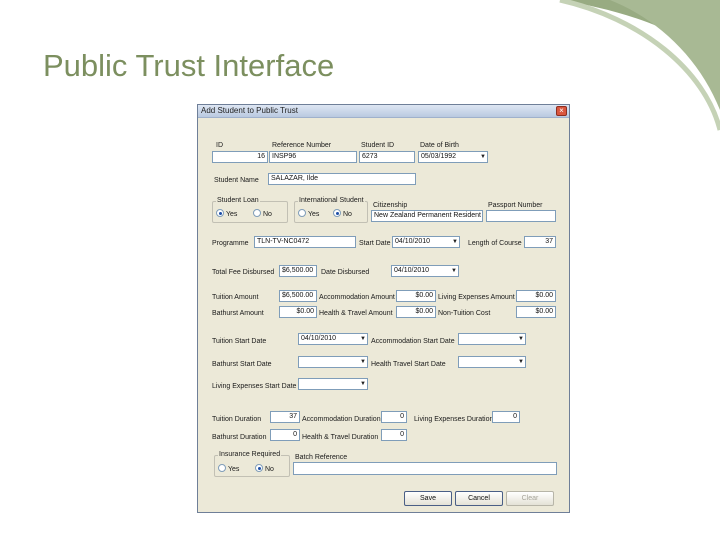  Describe the element at coordinates (235, 297) in the screenshot. I see `tuition-amount-label: Tuition Amount` at that location.